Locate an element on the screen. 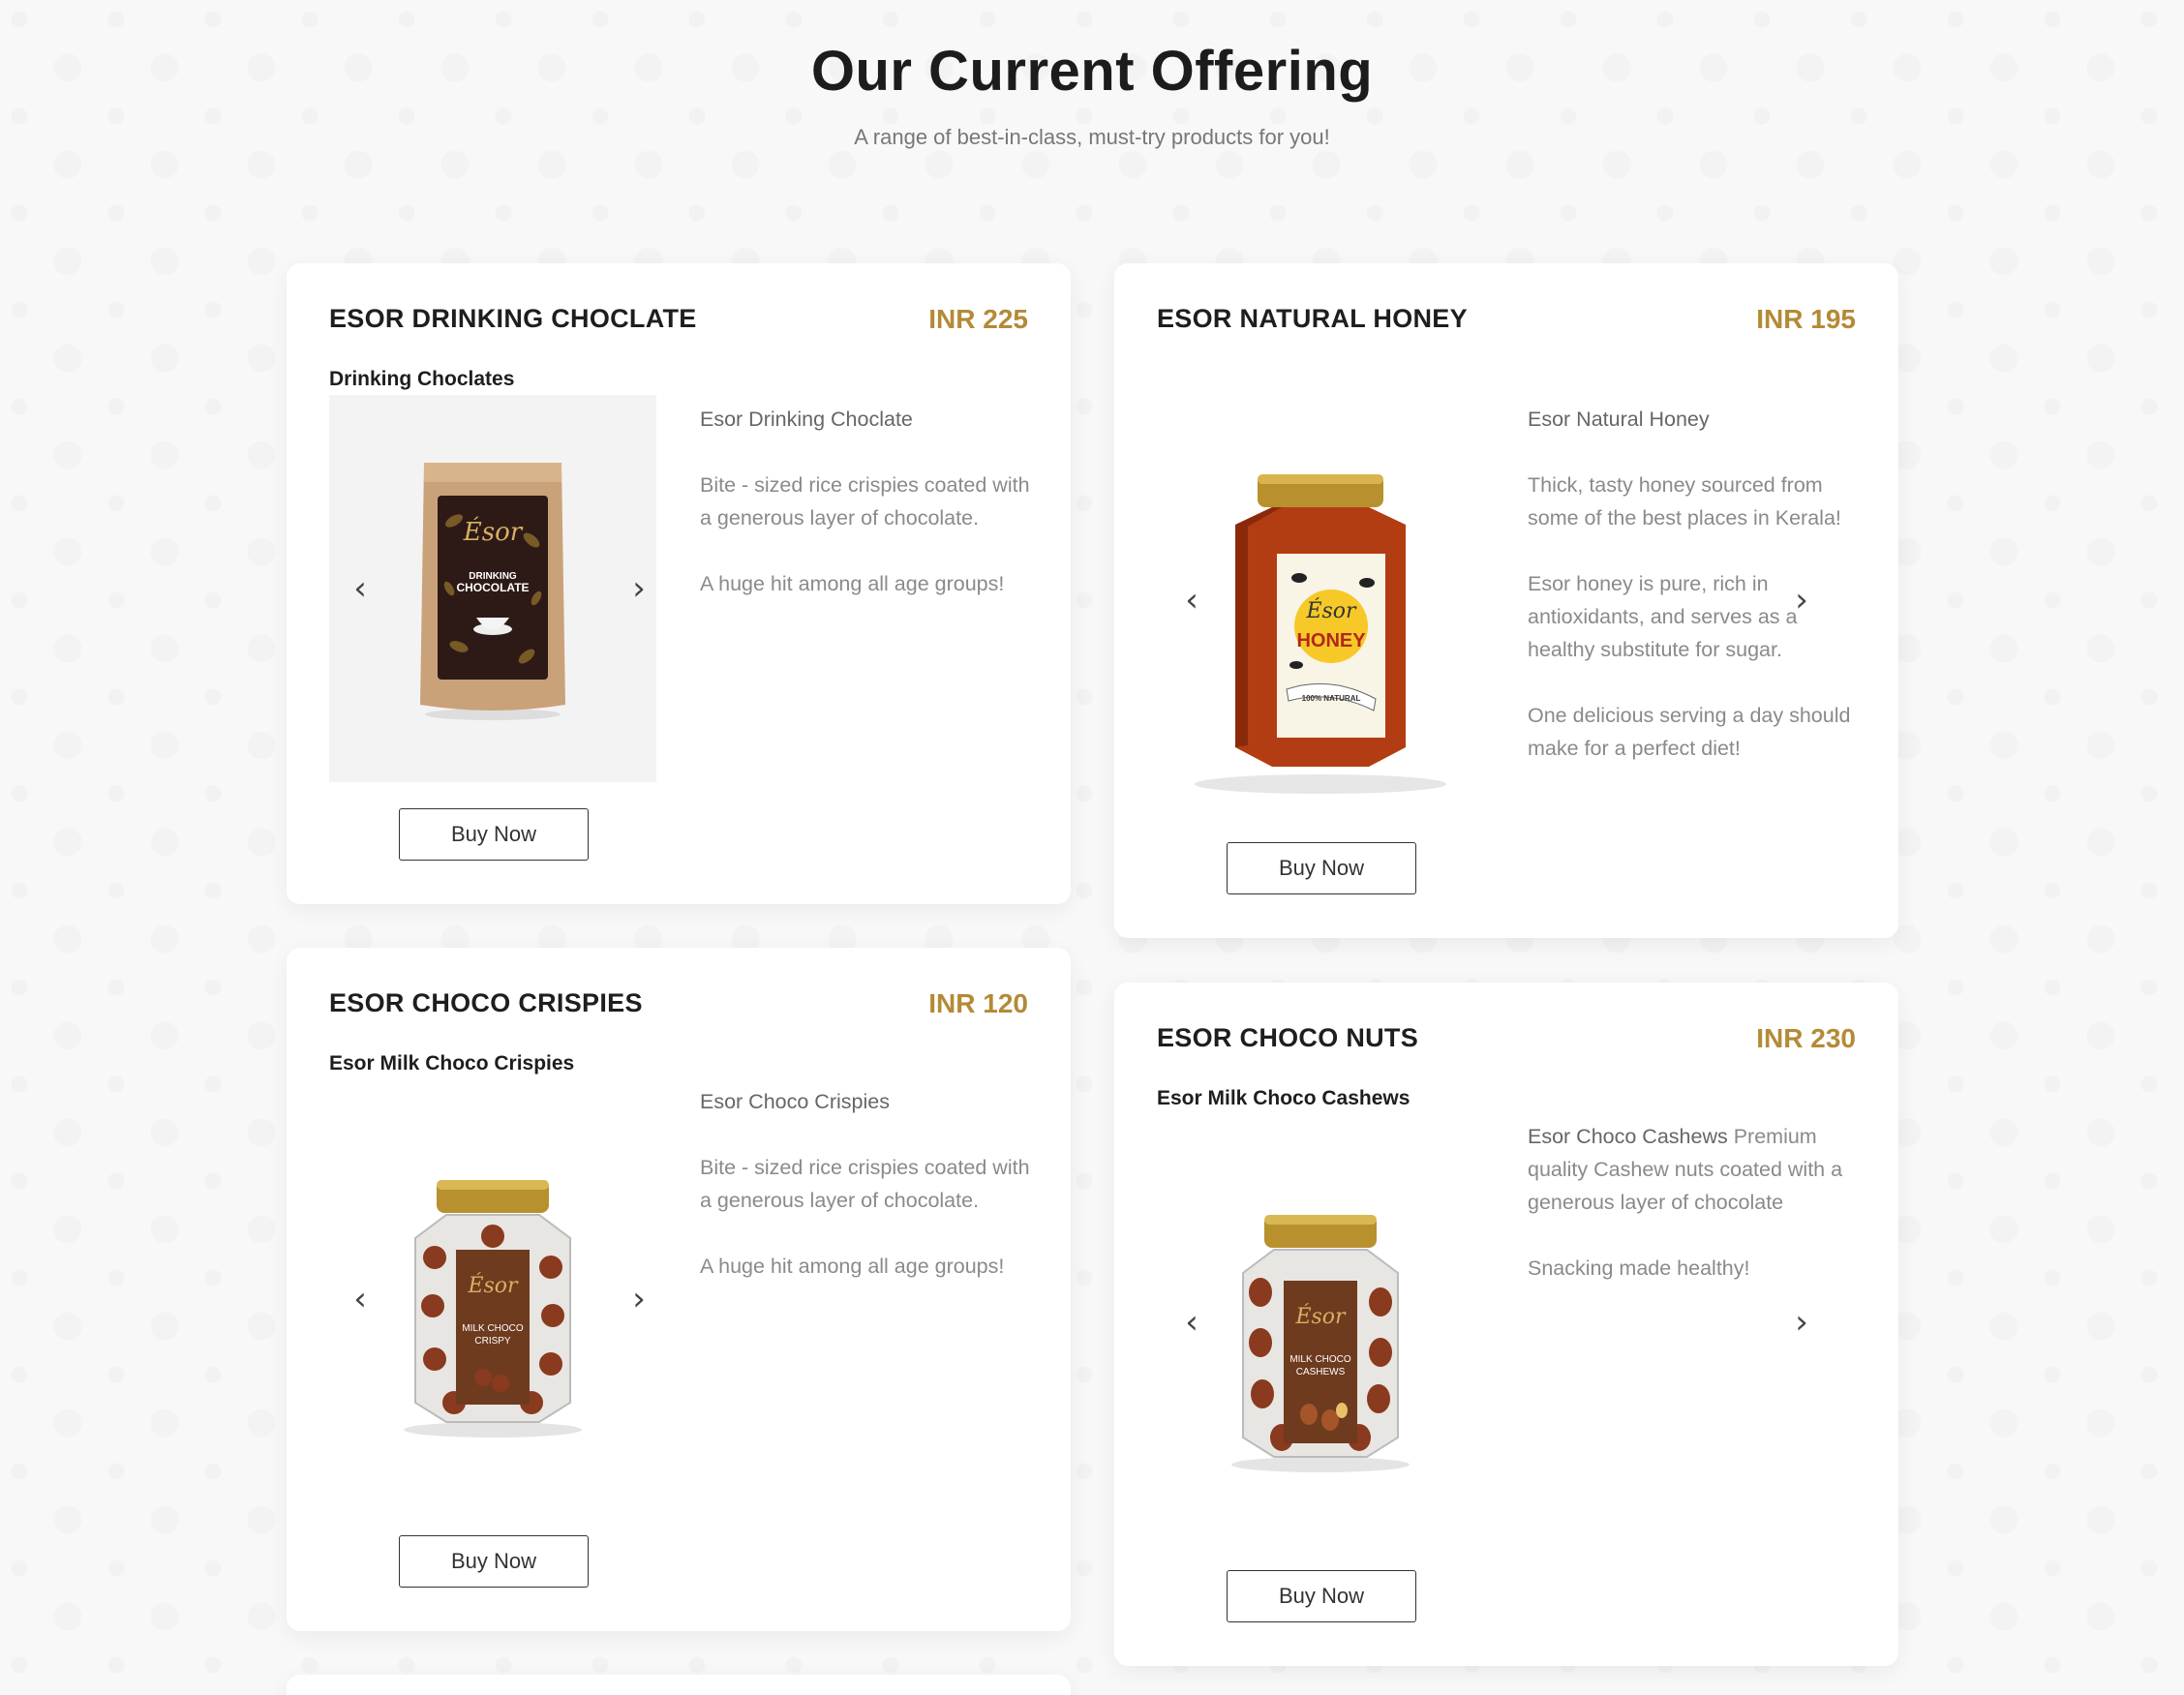  product-title: ESOR CHOCO CRISPIES is located at coordinates (486, 1003).